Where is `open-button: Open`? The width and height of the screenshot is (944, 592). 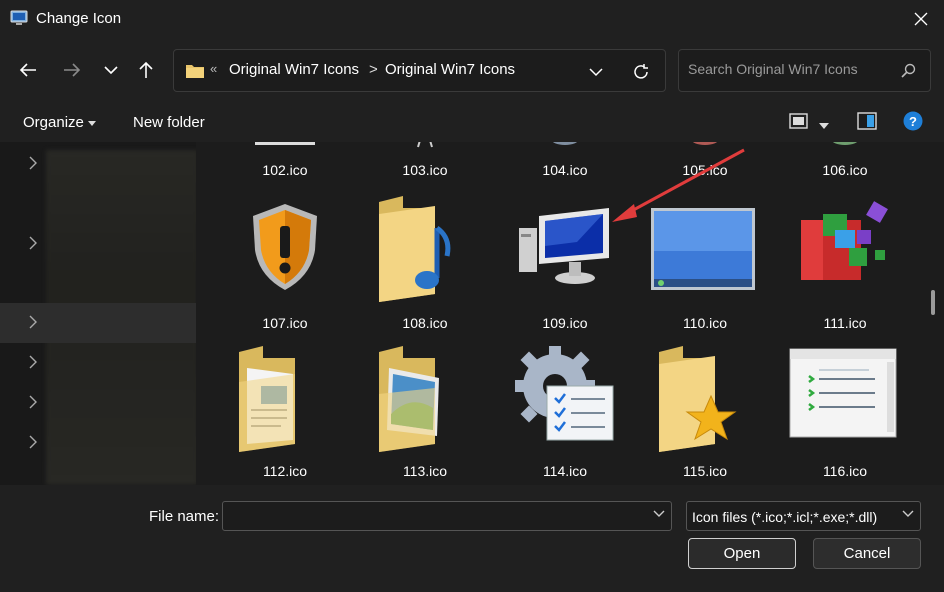
open-button: Open is located at coordinates (742, 553).